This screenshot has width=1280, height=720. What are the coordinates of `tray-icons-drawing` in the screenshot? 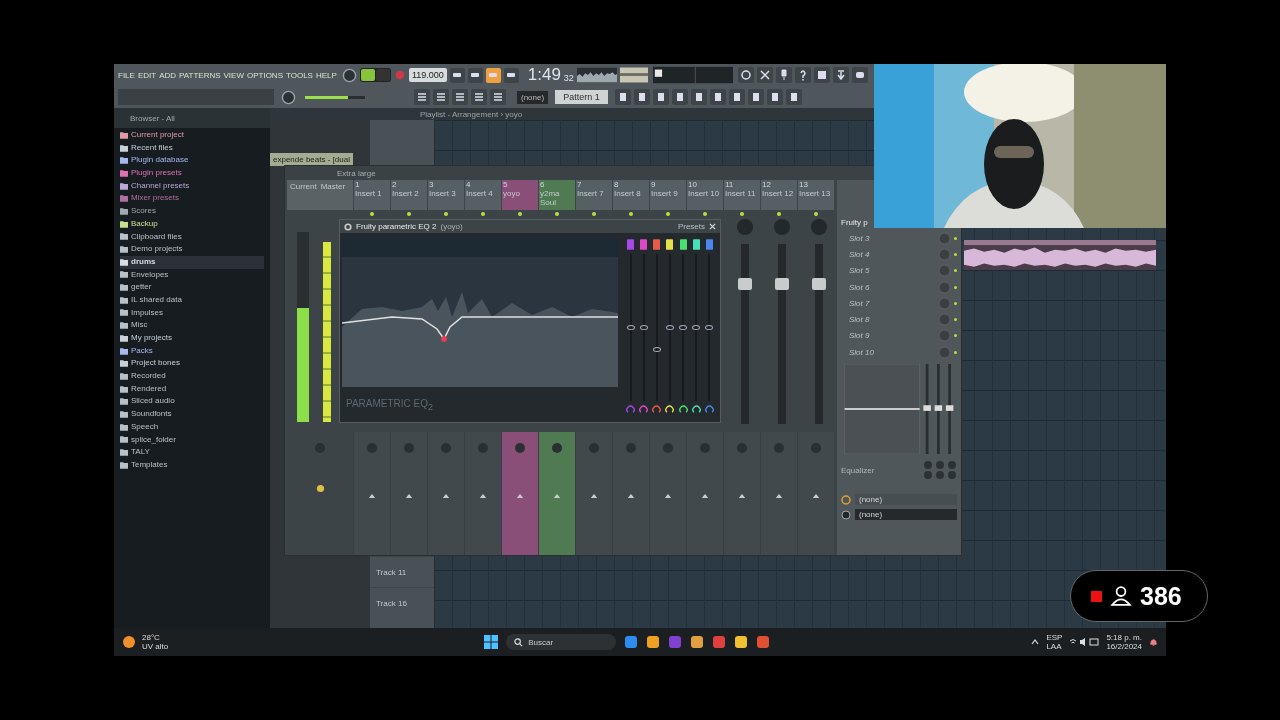 It's located at (1084, 642).